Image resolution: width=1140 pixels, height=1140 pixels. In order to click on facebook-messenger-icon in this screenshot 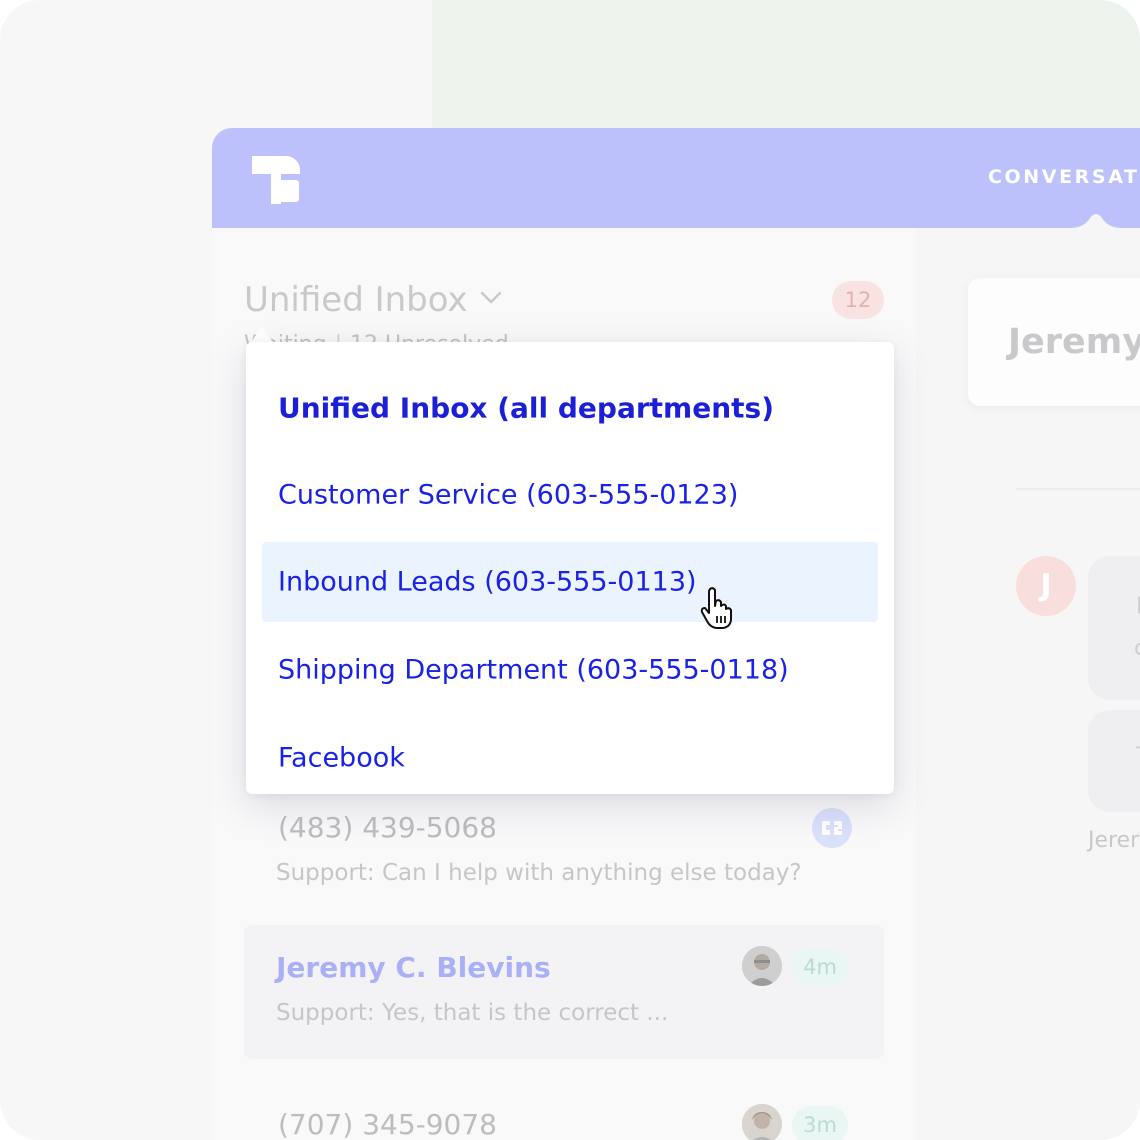, I will do `click(832, 828)`.